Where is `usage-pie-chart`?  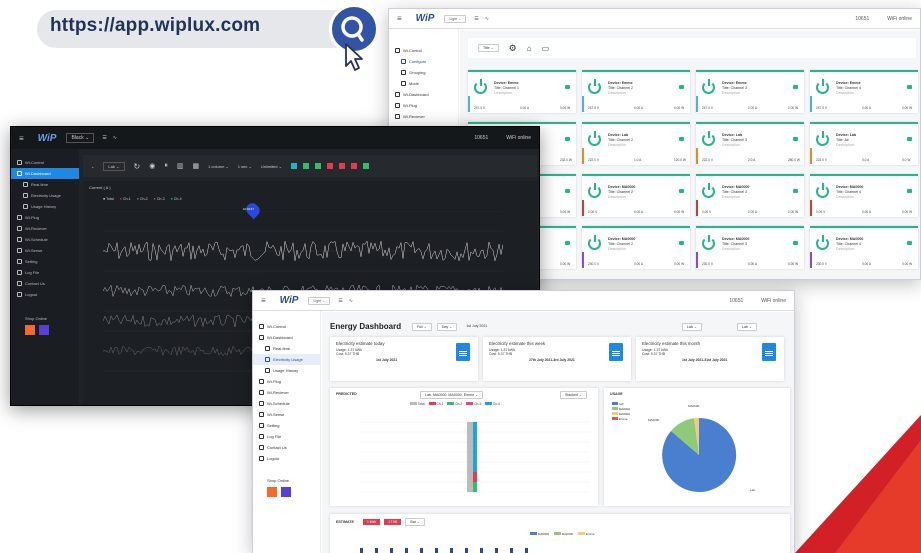 usage-pie-chart is located at coordinates (699, 455).